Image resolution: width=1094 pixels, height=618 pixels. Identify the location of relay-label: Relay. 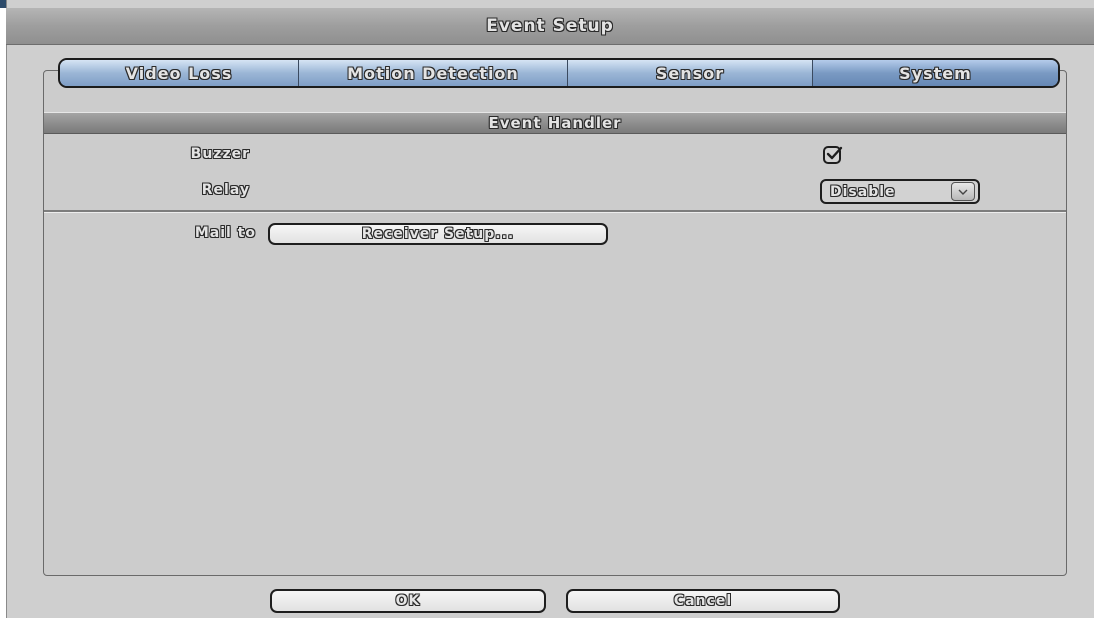
(225, 190).